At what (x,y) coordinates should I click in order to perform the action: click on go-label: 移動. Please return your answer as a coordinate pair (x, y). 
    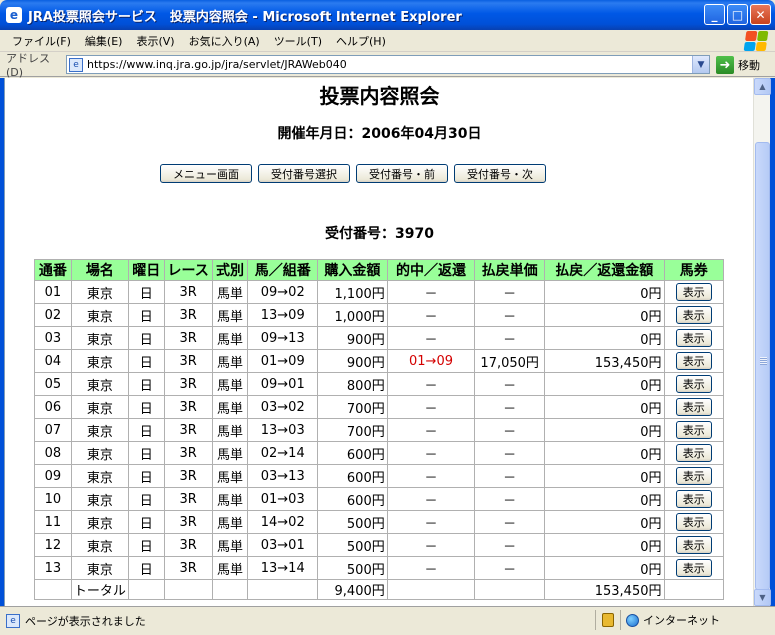
    Looking at the image, I should click on (749, 65).